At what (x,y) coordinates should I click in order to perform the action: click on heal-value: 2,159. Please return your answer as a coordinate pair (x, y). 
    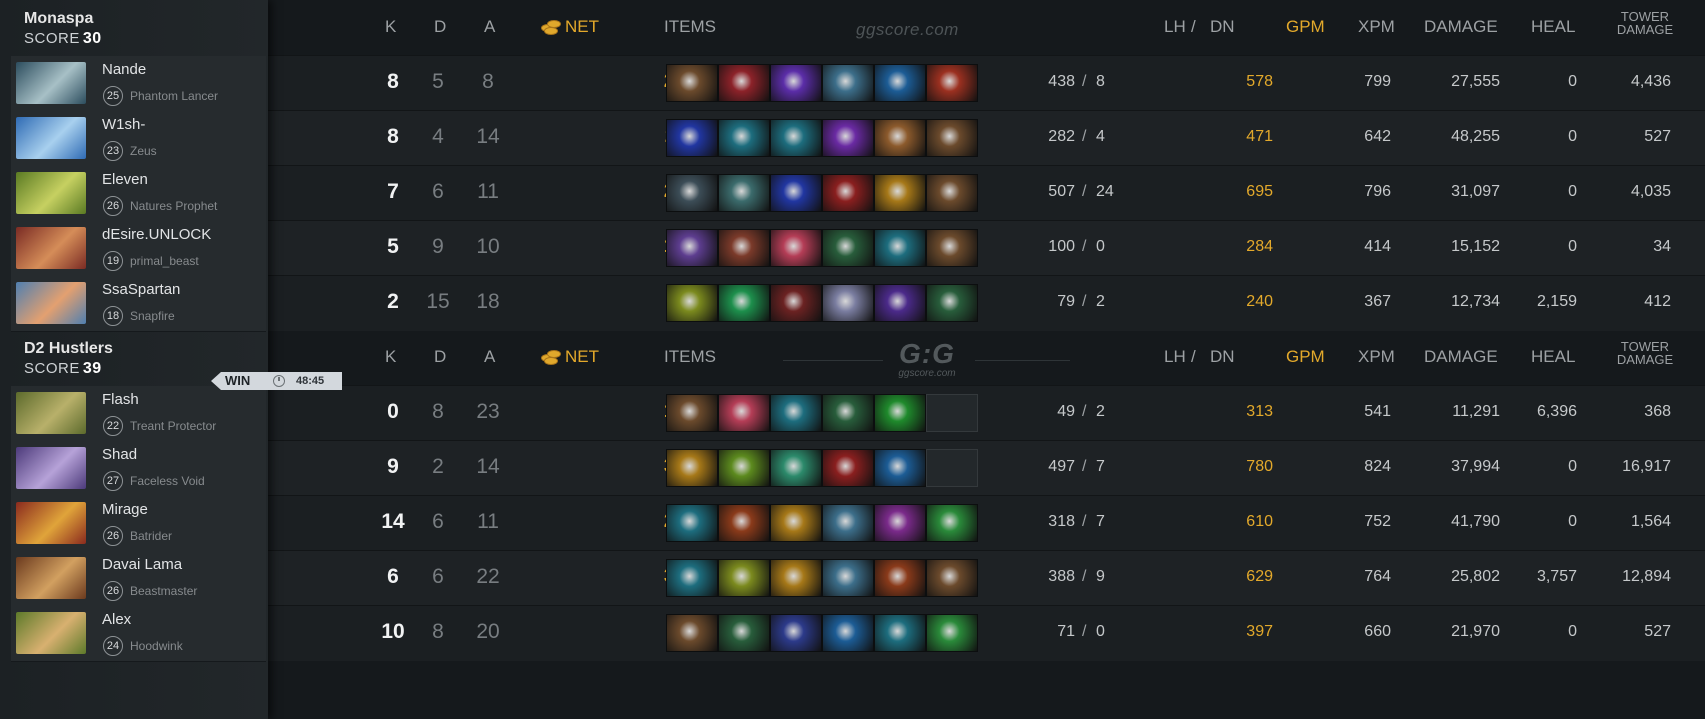
    Looking at the image, I should click on (1556, 301).